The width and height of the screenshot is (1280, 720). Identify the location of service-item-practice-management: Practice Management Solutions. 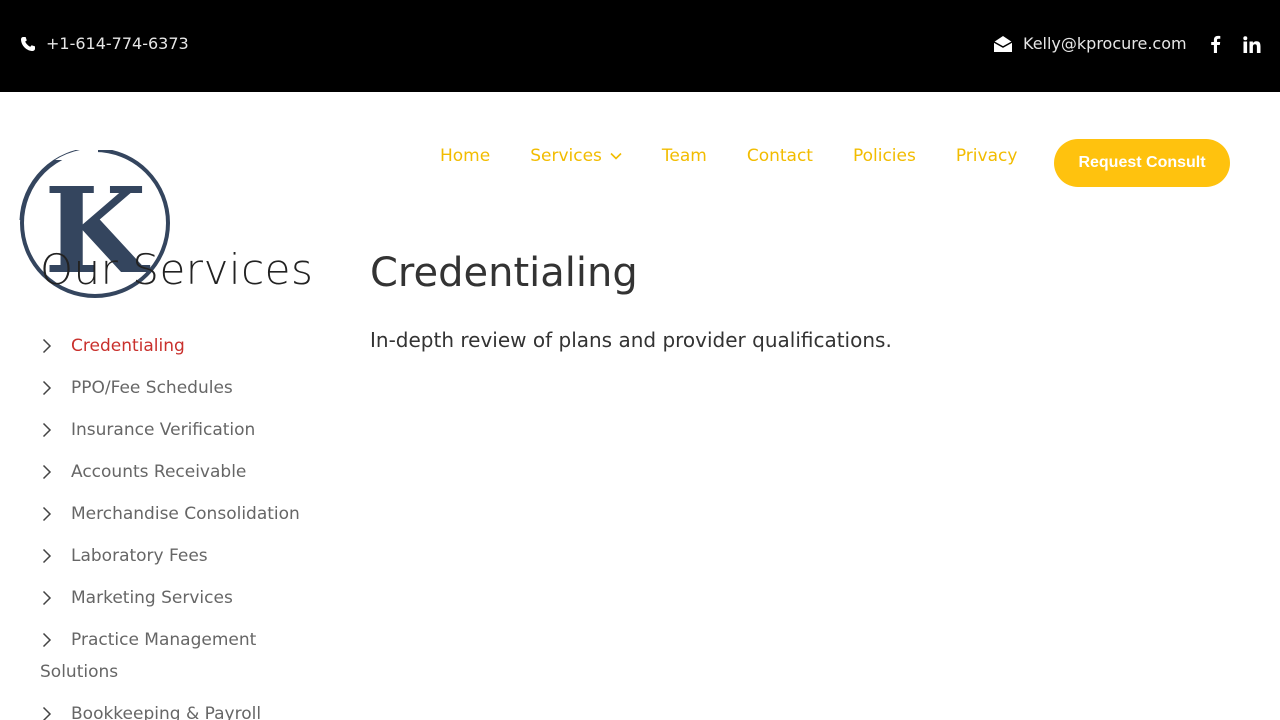
(155, 656).